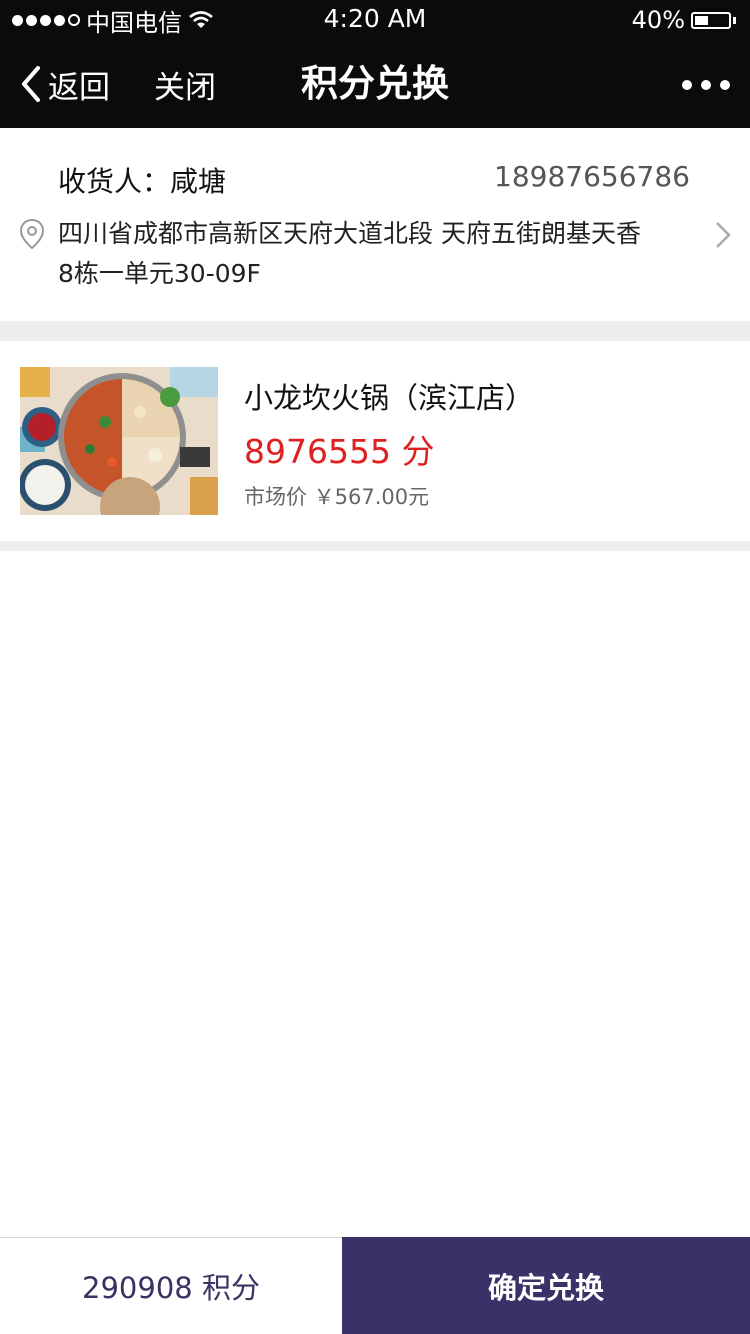 This screenshot has width=750, height=1334. I want to click on product-points: 8976555 分, so click(339, 451).